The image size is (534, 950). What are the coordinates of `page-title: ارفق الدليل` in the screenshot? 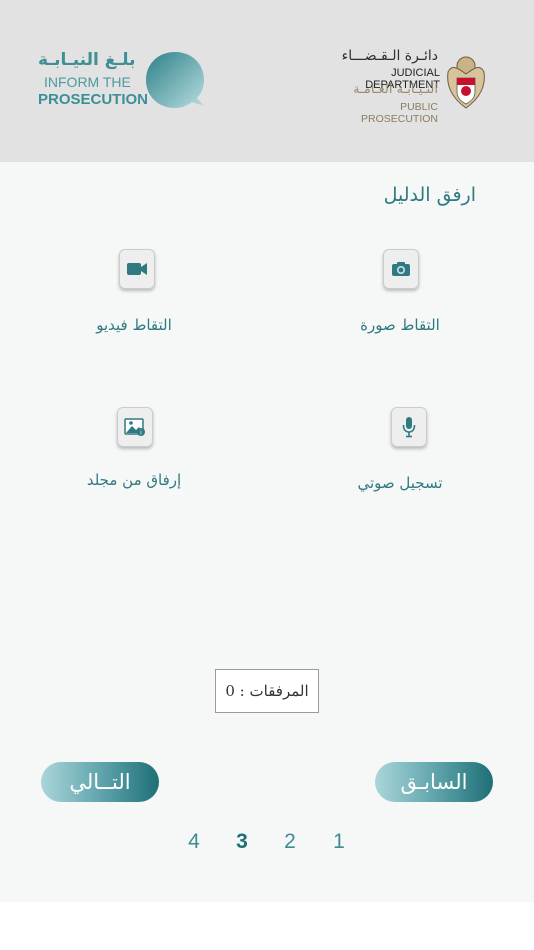 It's located at (429, 195).